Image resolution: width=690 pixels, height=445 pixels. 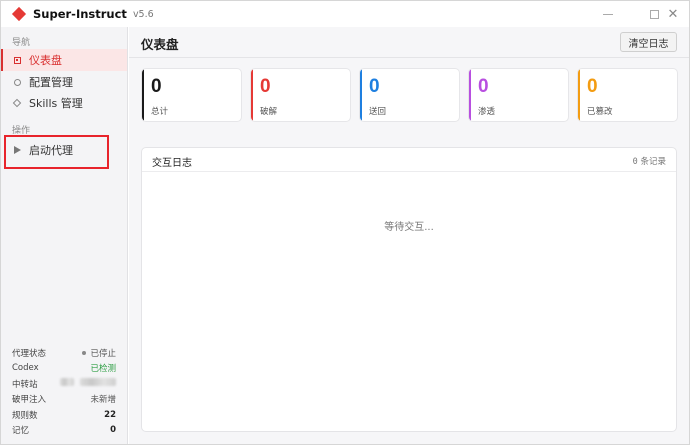 I want to click on ops-section-label: 操作, so click(x=21, y=131).